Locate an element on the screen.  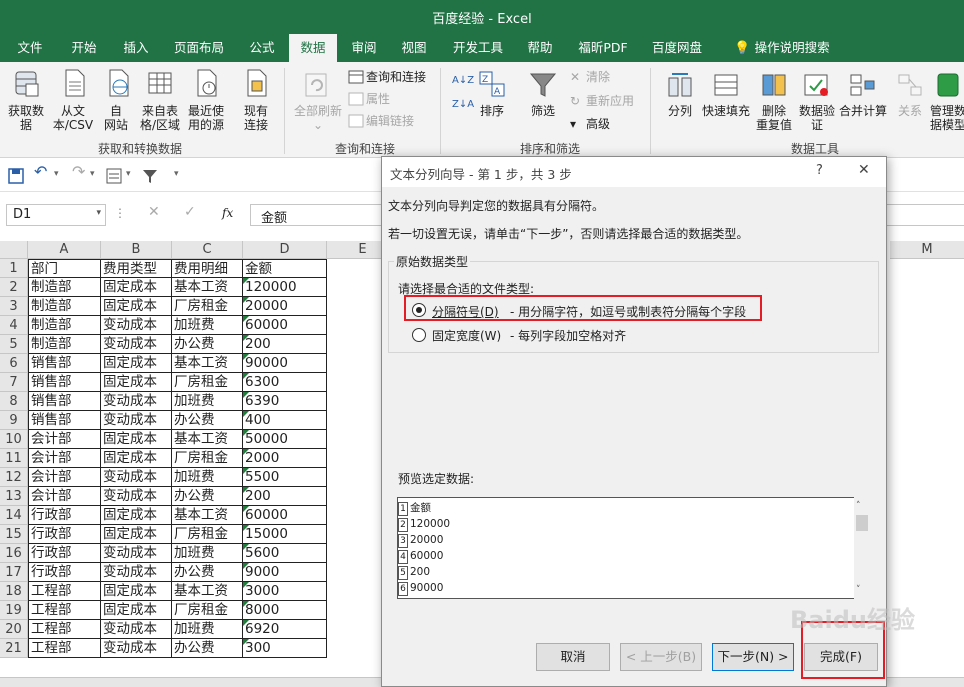
cell-cost-detail: 办公费 is located at coordinates (207, 420).